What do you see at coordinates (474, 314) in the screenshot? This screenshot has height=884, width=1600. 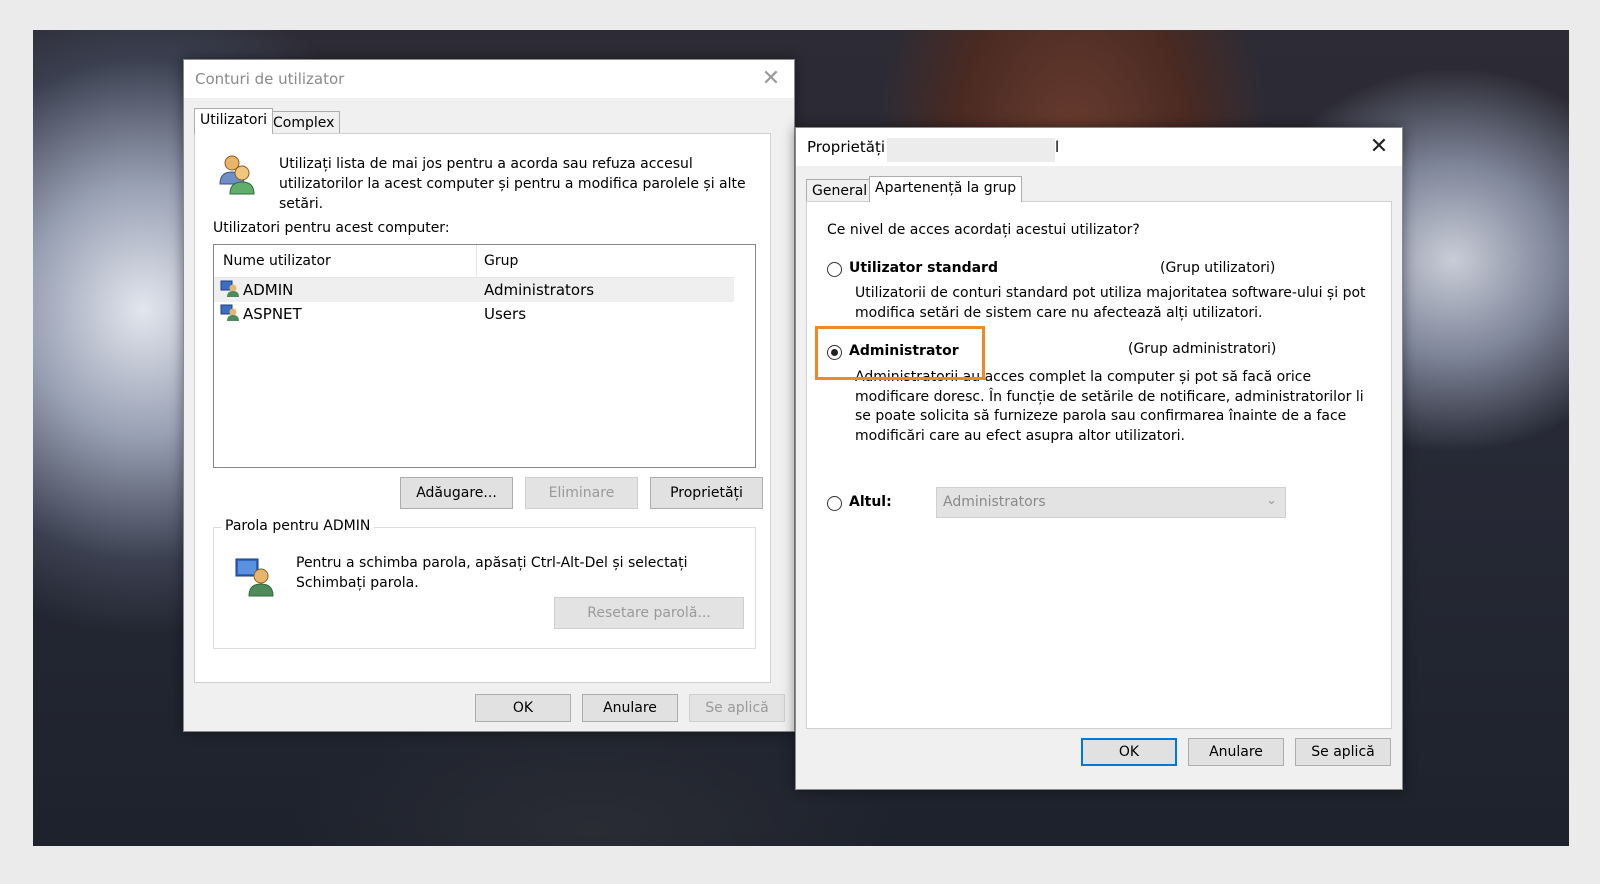 I see `table-row: ASPNET Users` at bounding box center [474, 314].